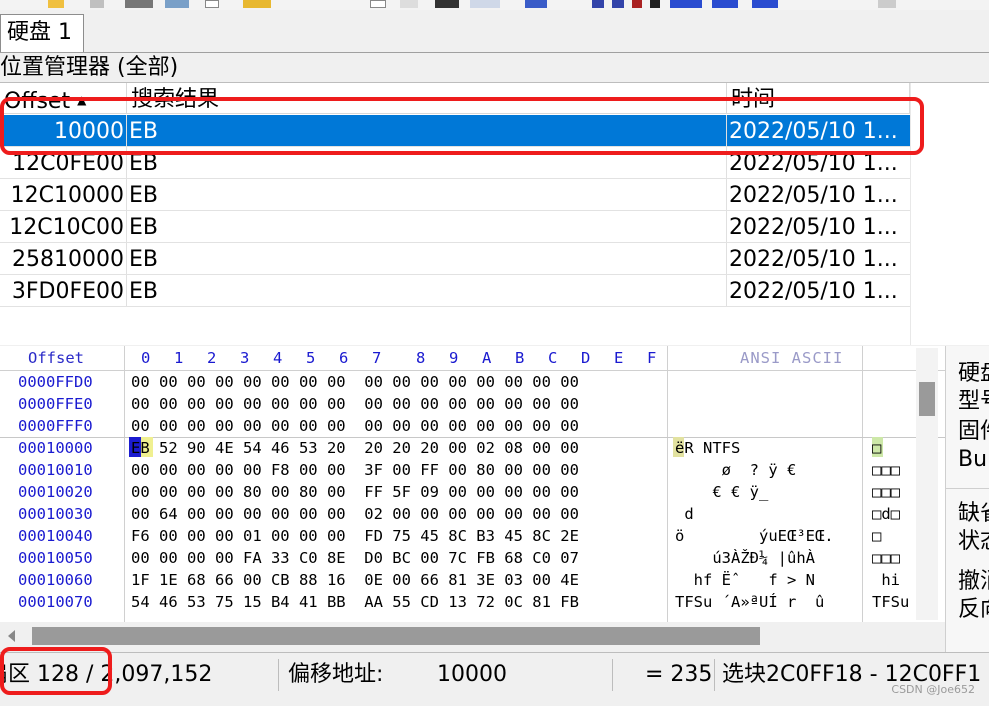 The height and width of the screenshot is (706, 989). Describe the element at coordinates (11, 636) in the screenshot. I see `scroll-left-arrow-icon` at that location.